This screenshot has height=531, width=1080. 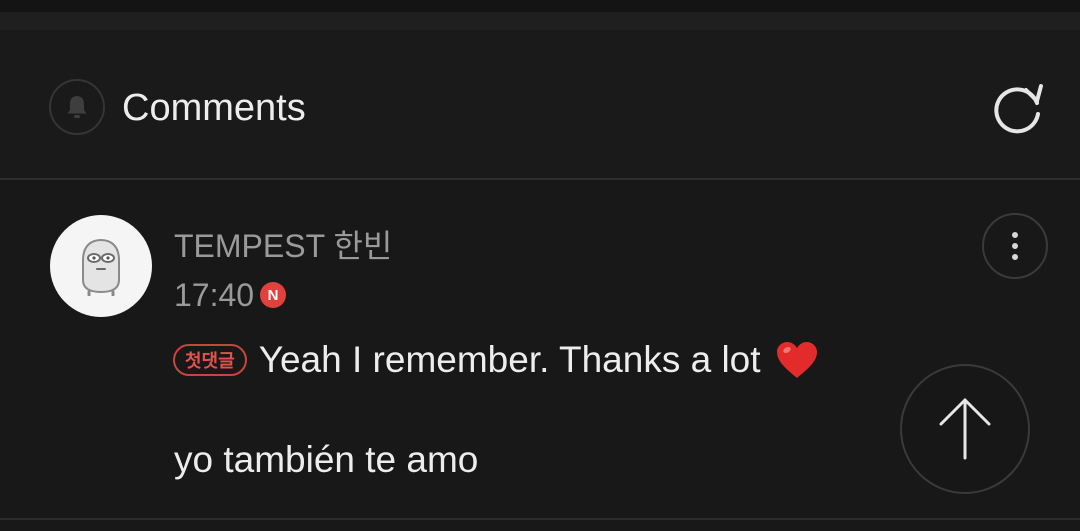 I want to click on avatar, so click(x=101, y=266).